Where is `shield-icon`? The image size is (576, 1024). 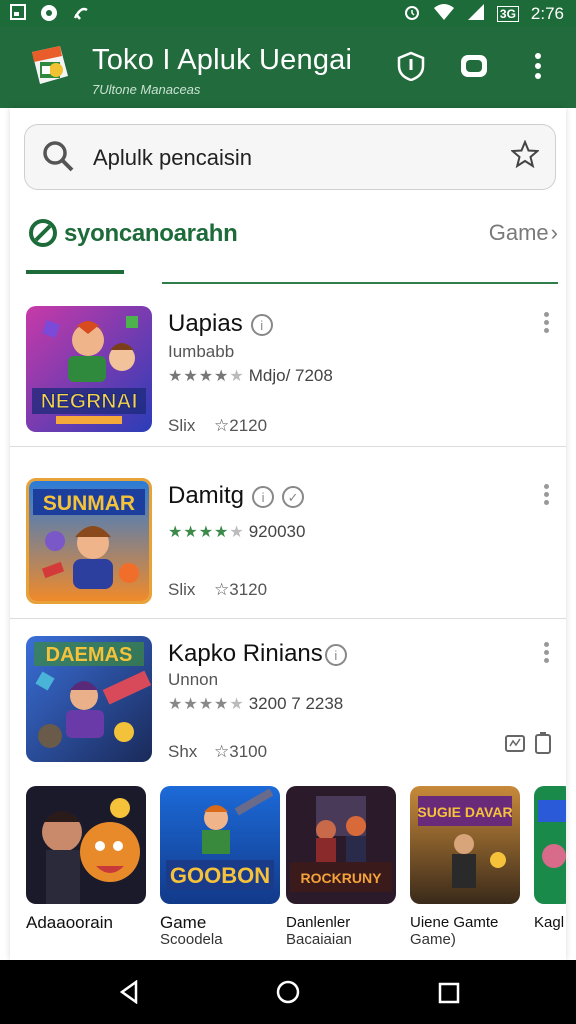
shield-icon is located at coordinates (411, 66).